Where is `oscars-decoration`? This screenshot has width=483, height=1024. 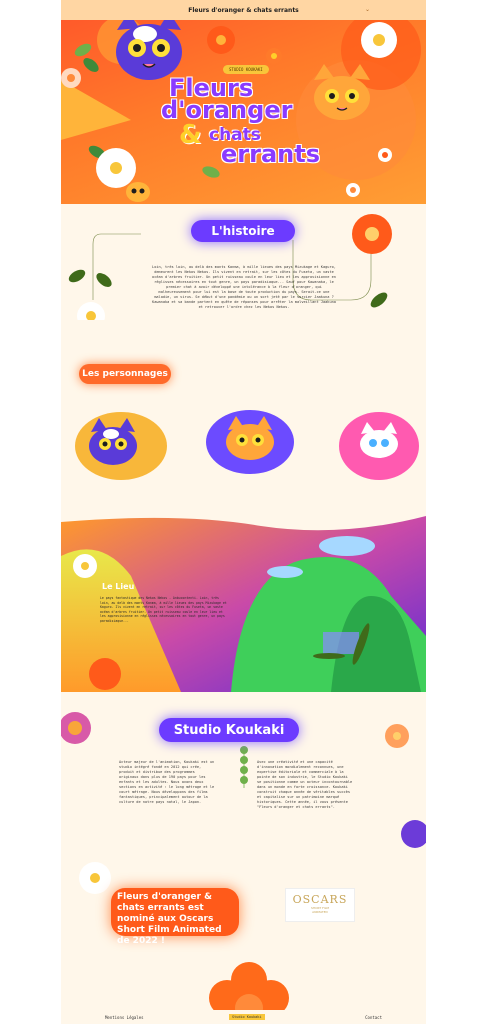
oscars-decoration is located at coordinates (184, 936).